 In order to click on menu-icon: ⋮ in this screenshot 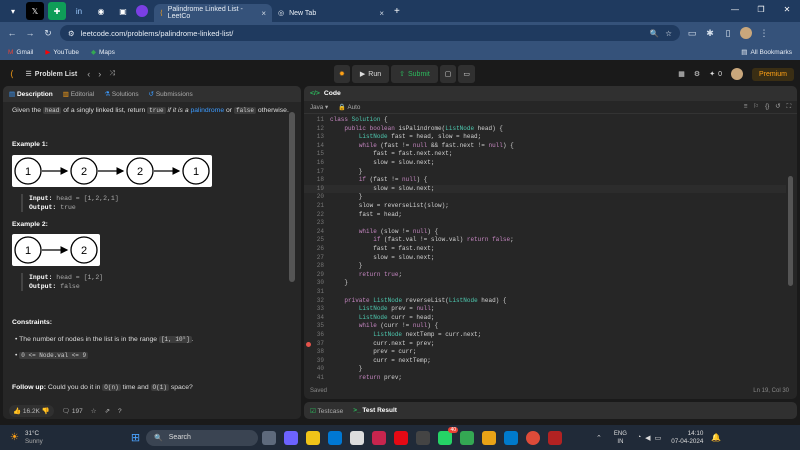, I will do `click(764, 33)`.